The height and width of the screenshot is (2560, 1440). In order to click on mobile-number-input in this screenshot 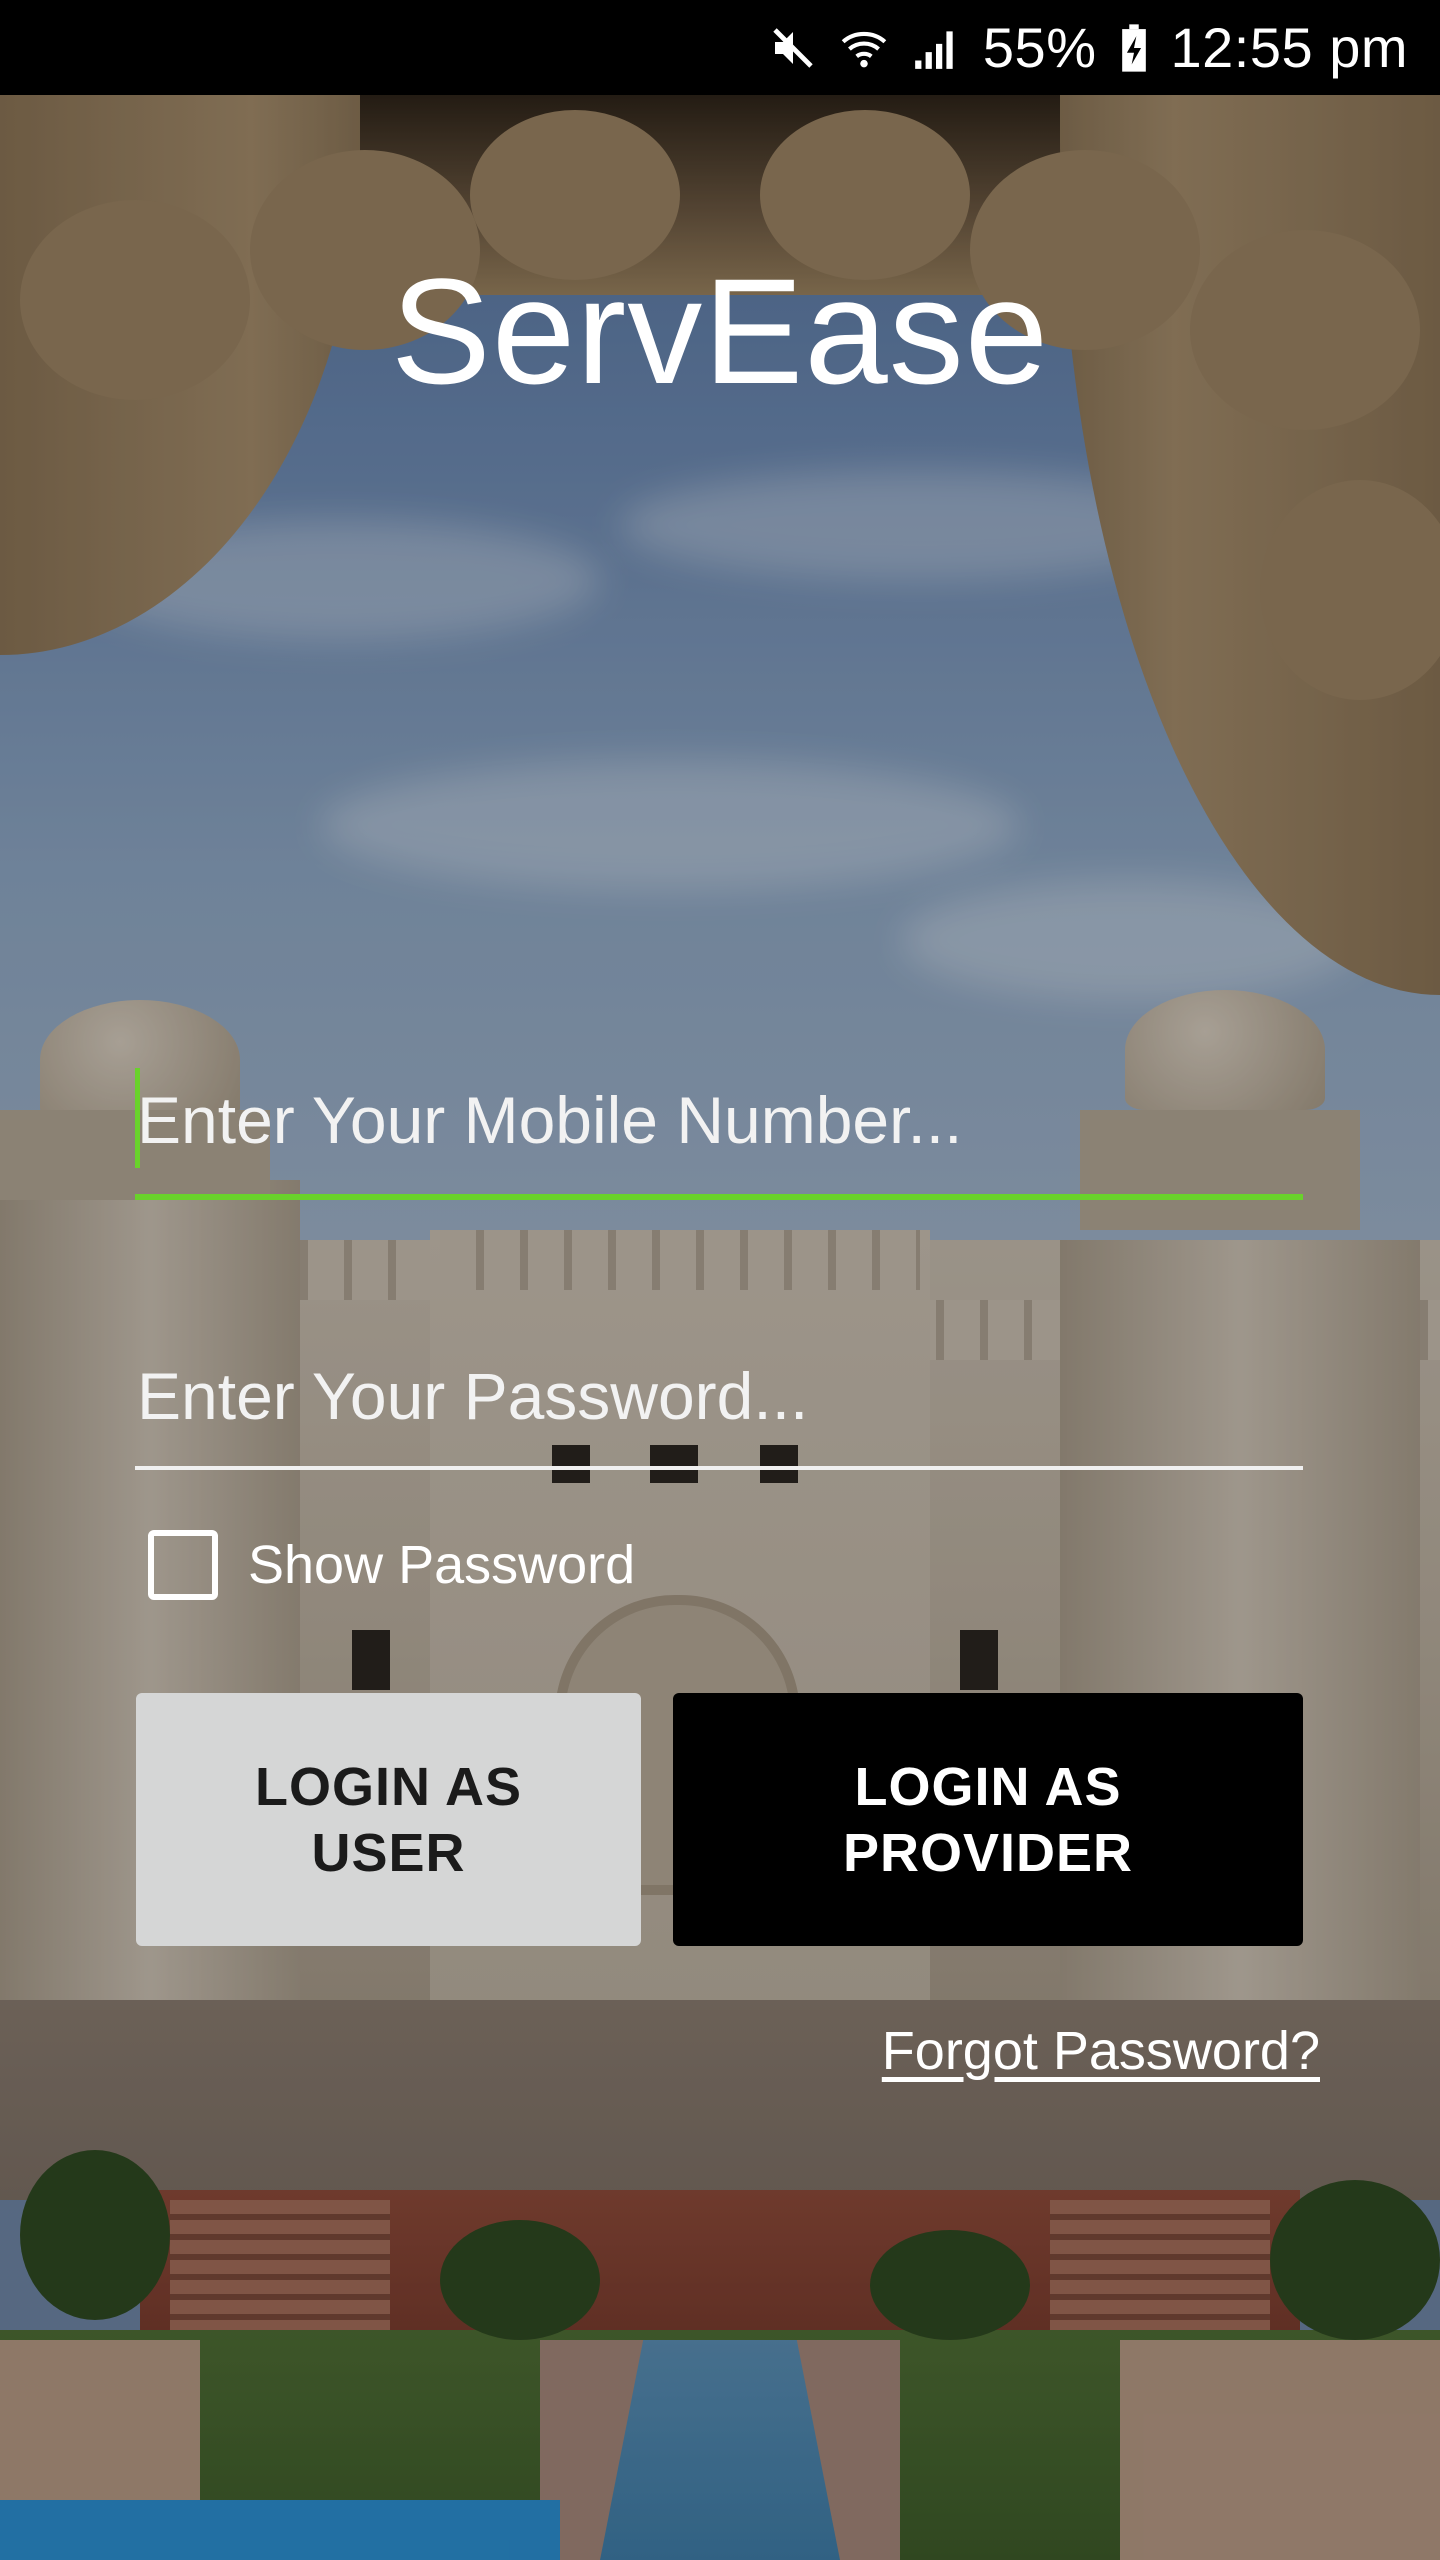, I will do `click(719, 1127)`.